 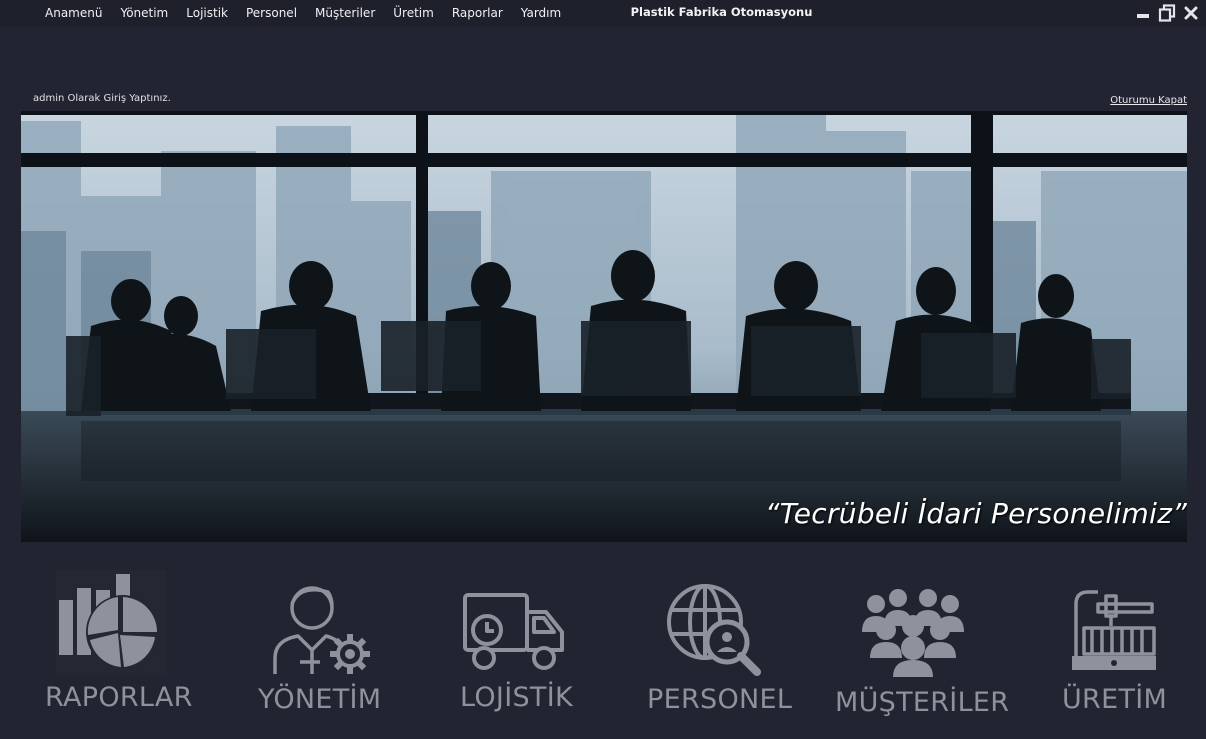 I want to click on tile-personel-label: PERSONEL, so click(x=720, y=699).